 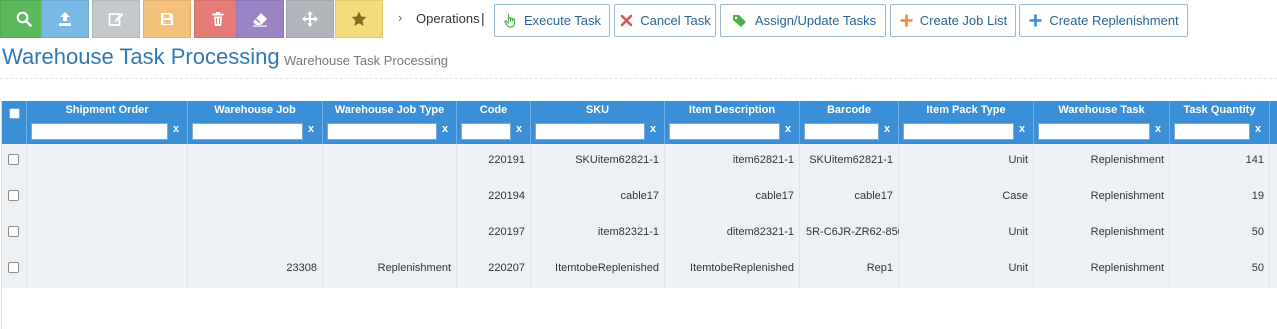 I want to click on column-header-warehouse-task: Warehouse Task x, so click(x=1102, y=122).